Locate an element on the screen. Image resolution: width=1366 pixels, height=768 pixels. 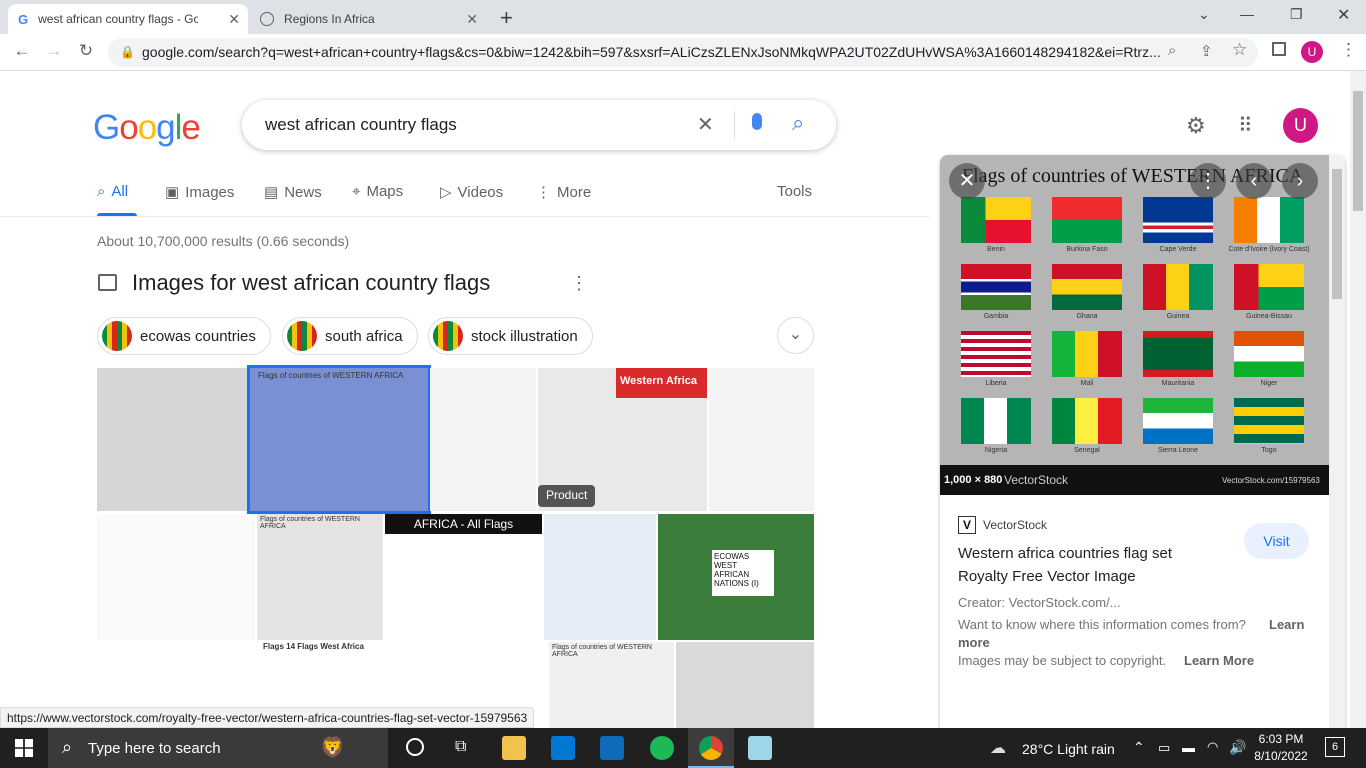
tab-all: ⌕ All is located at coordinates (112, 191).